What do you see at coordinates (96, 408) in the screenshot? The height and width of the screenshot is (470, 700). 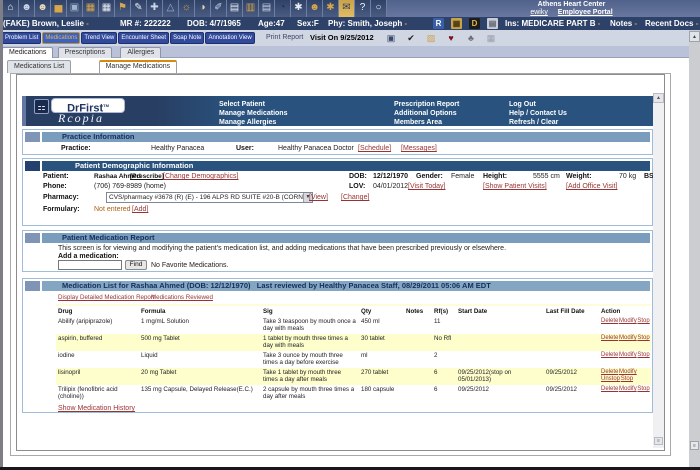 I see `show-medication-history-link: Show Medication History` at bounding box center [96, 408].